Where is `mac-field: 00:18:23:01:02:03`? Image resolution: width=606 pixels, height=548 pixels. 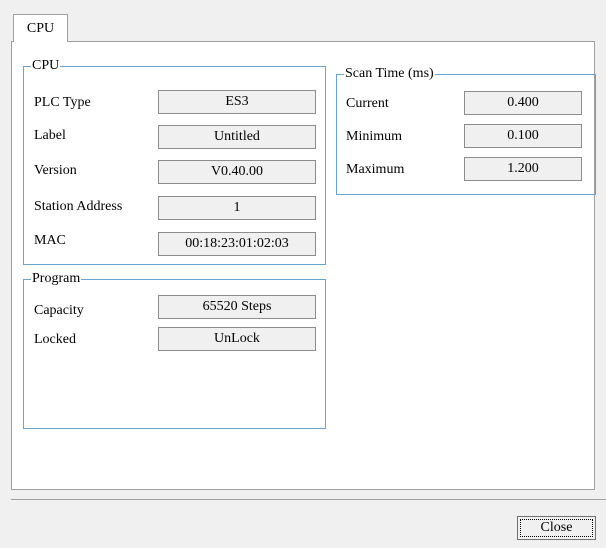
mac-field: 00:18:23:01:02:03 is located at coordinates (237, 244).